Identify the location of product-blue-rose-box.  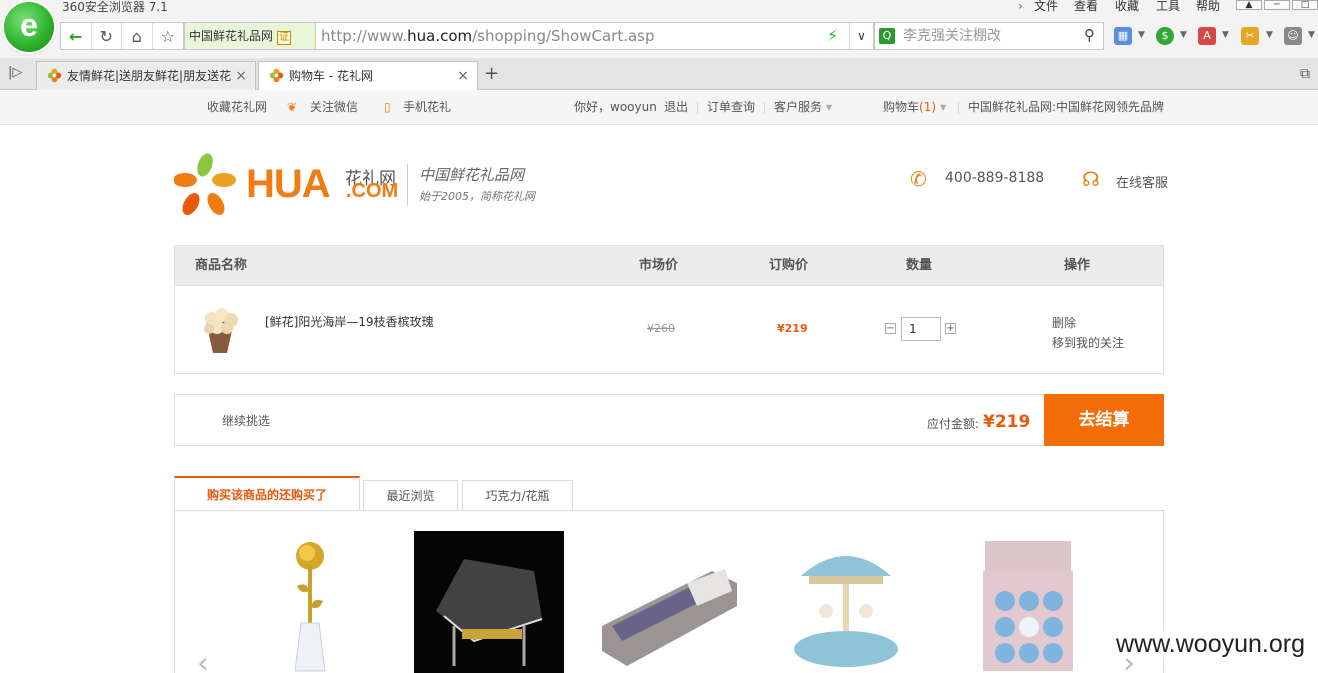
(1028, 602).